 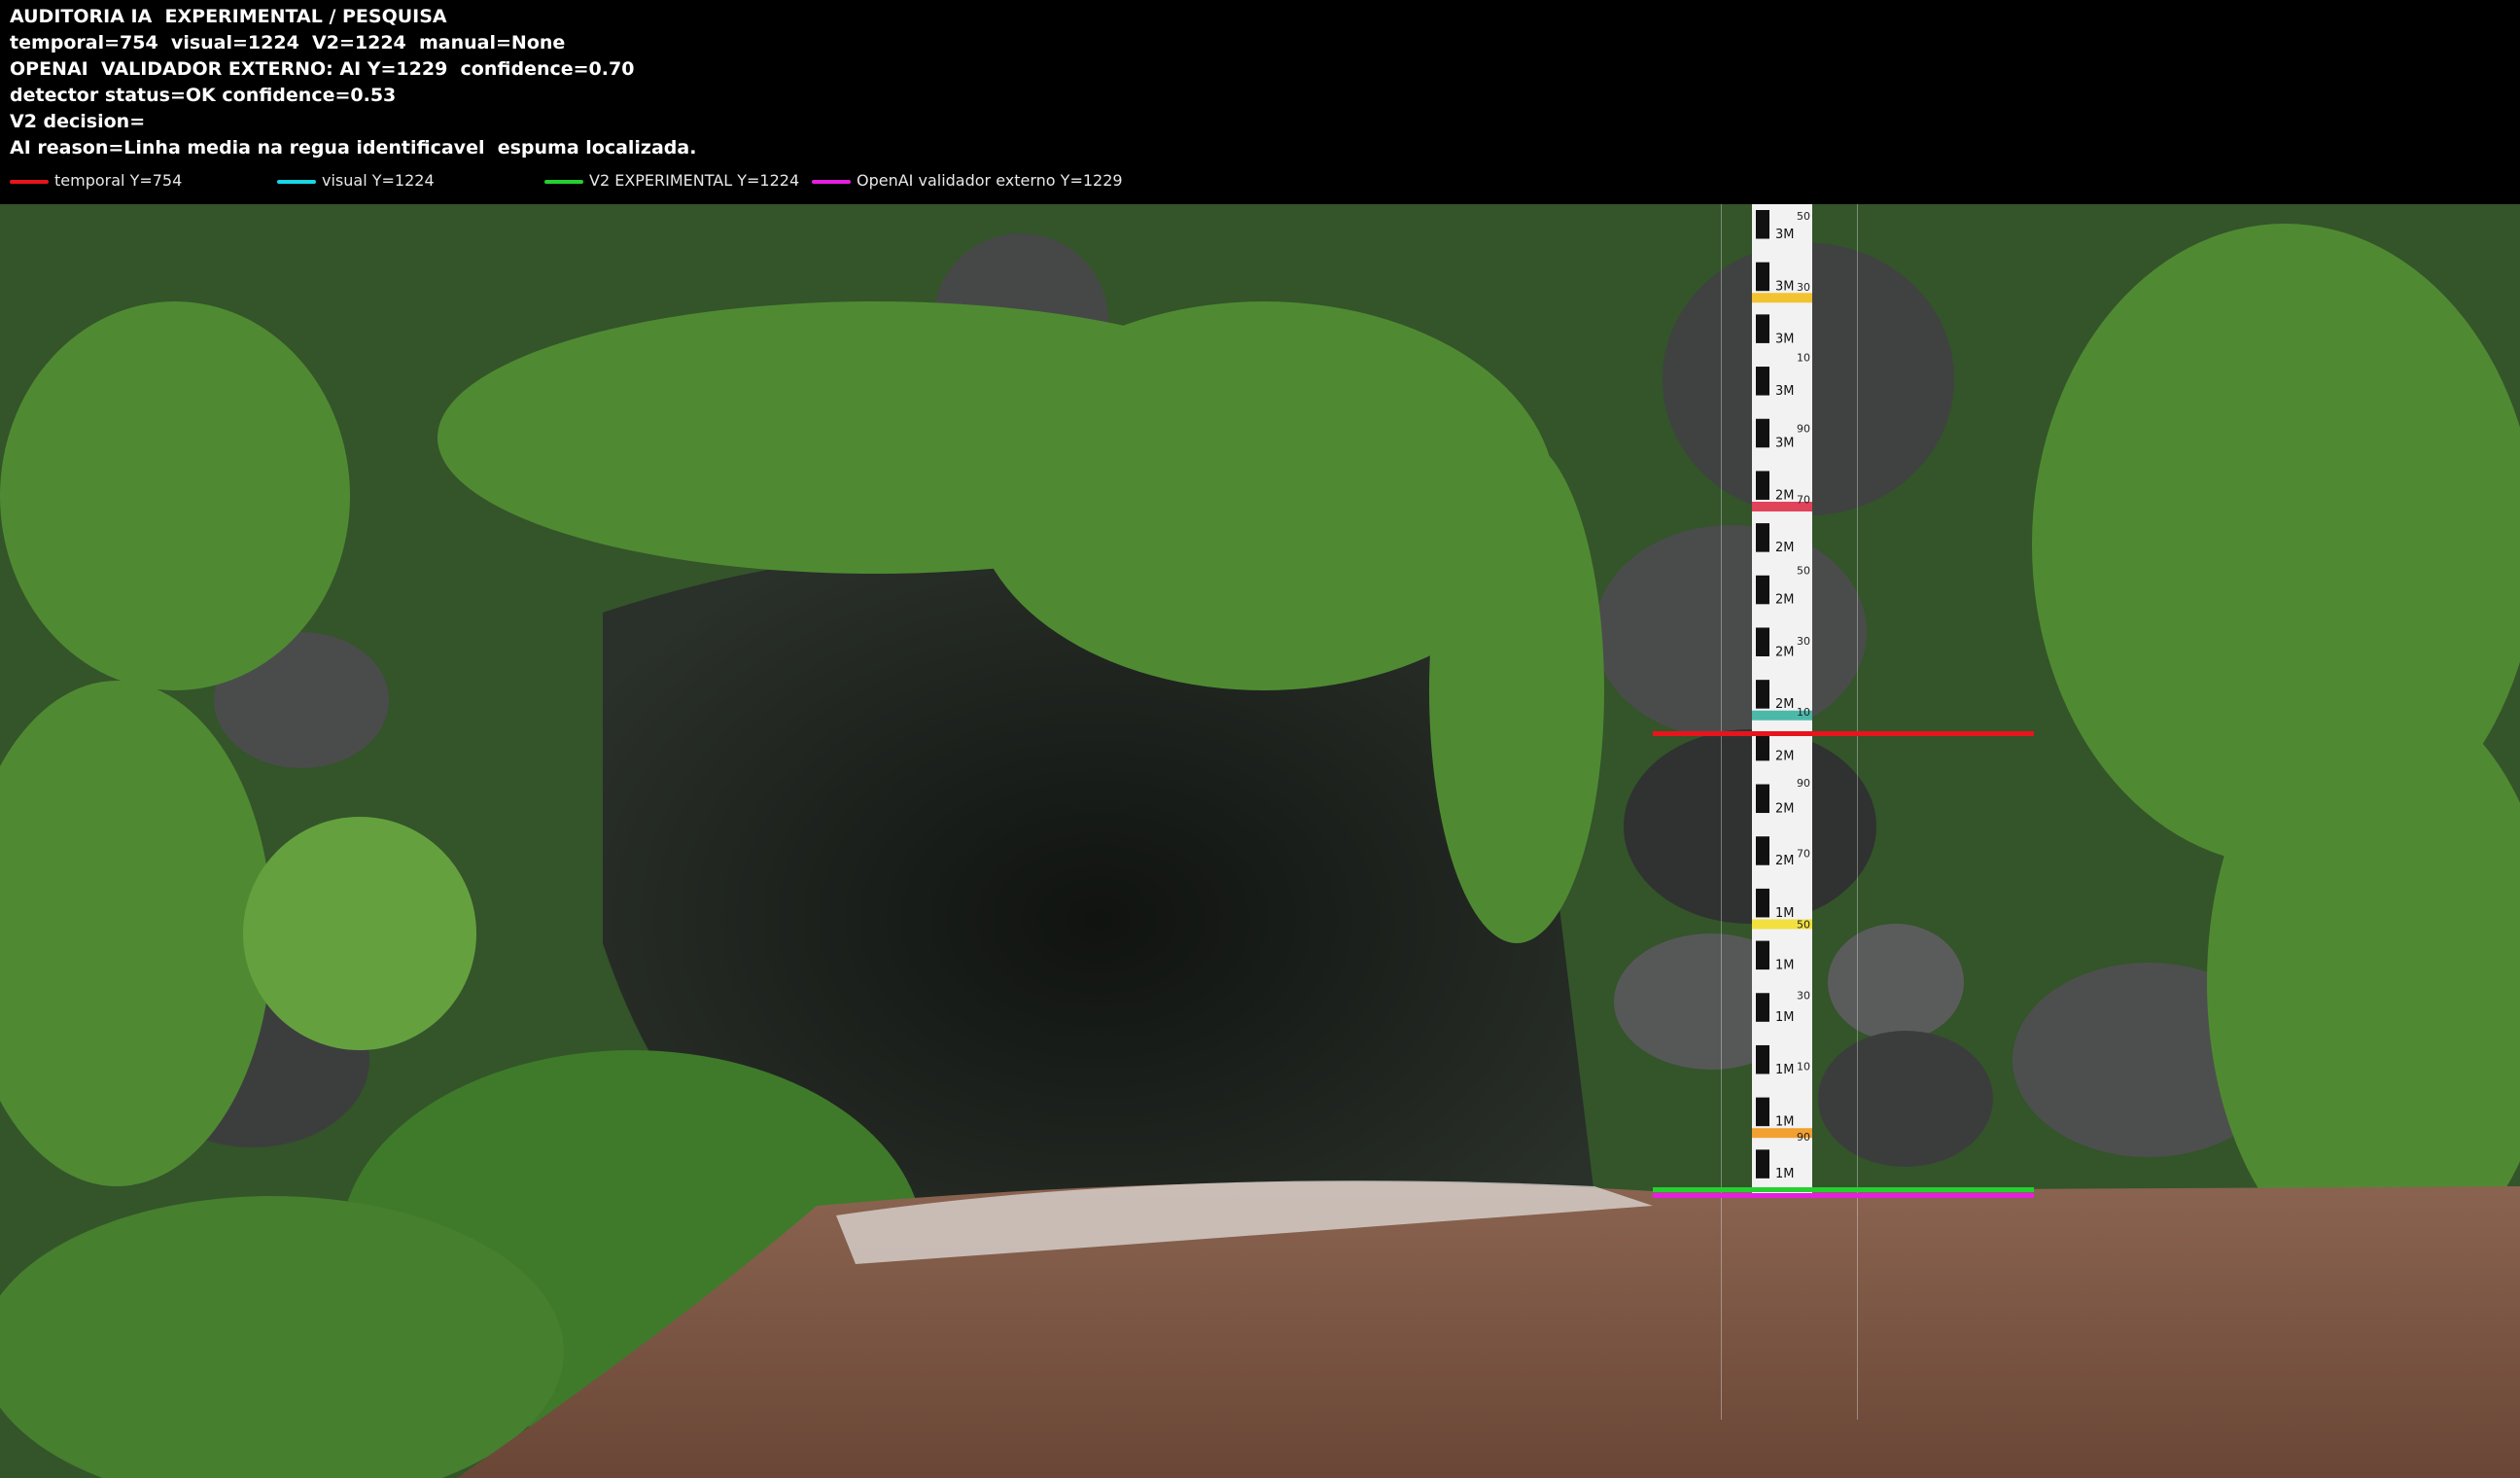 I want to click on legend-openai-label: OpenAI validador externo Y=1229, so click(x=990, y=180).